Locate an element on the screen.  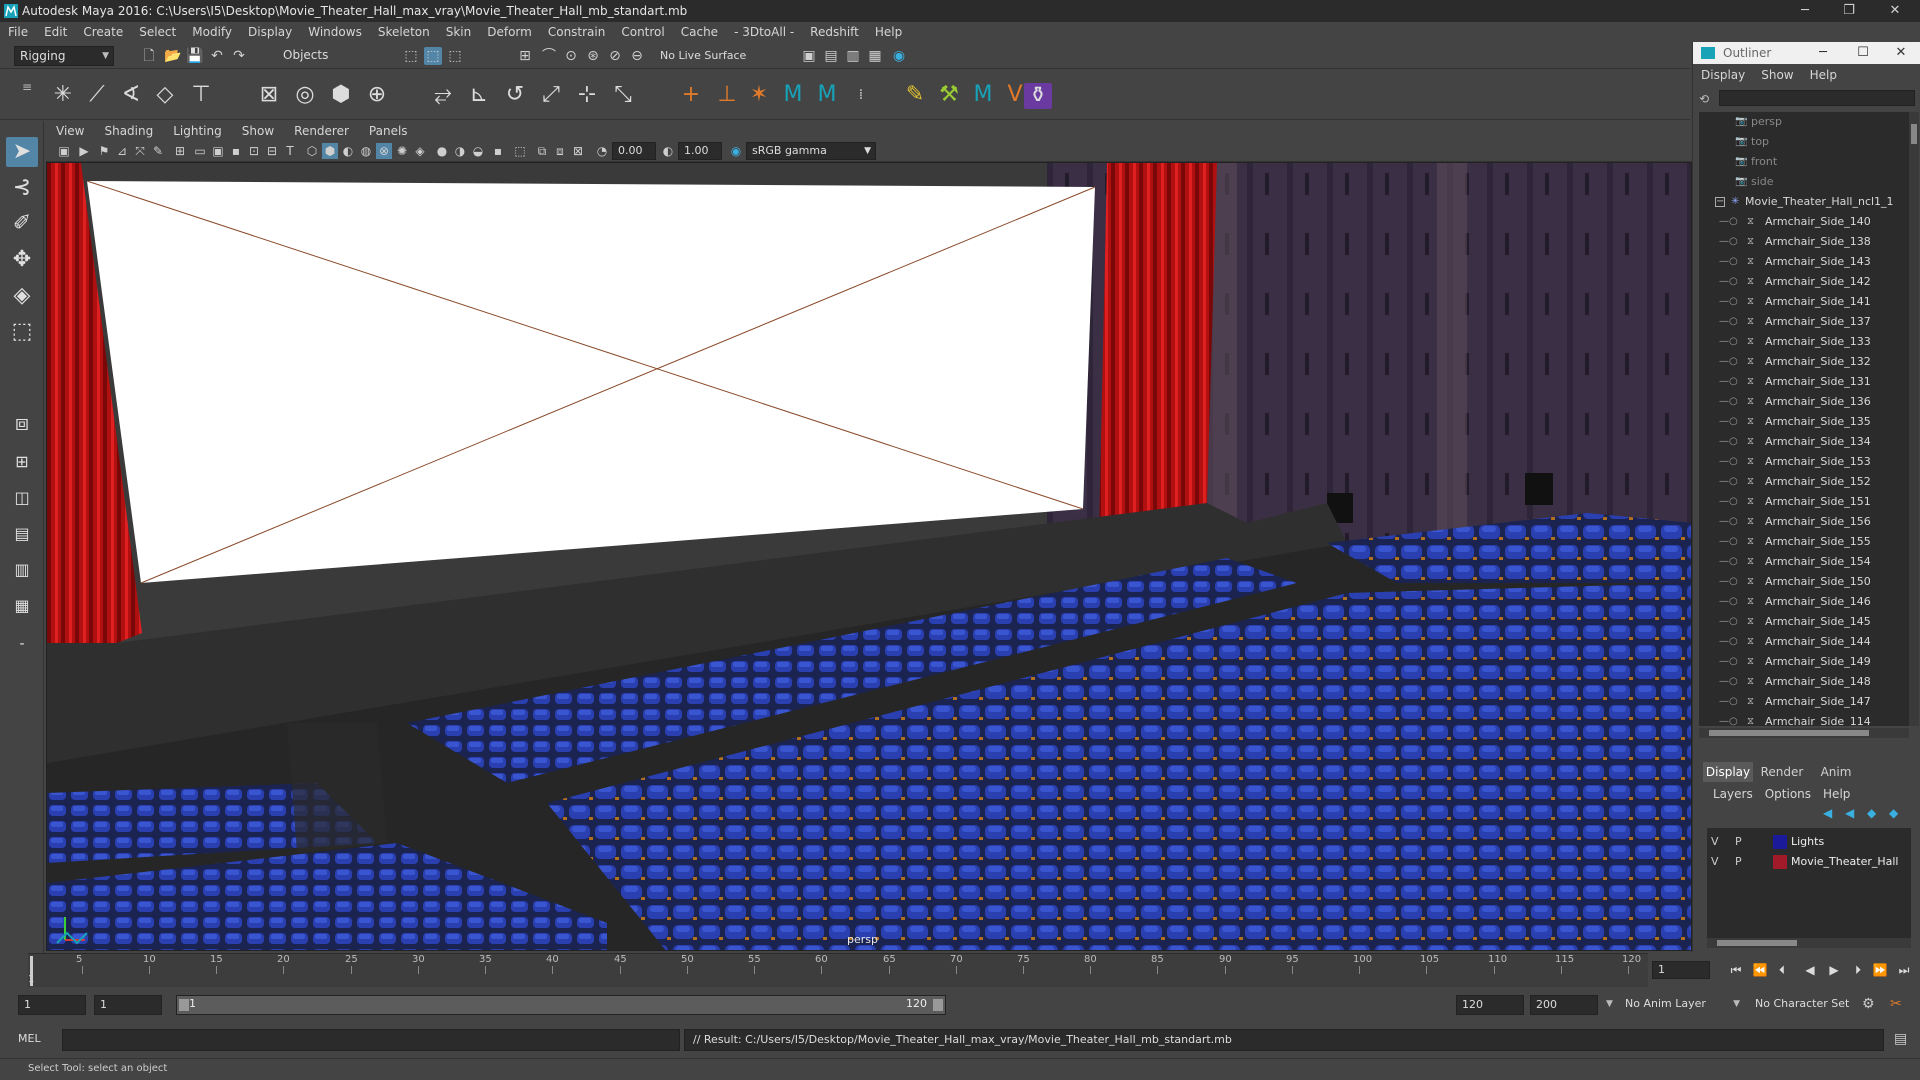
selection-mode-dropdown: Objects is located at coordinates (328, 56).